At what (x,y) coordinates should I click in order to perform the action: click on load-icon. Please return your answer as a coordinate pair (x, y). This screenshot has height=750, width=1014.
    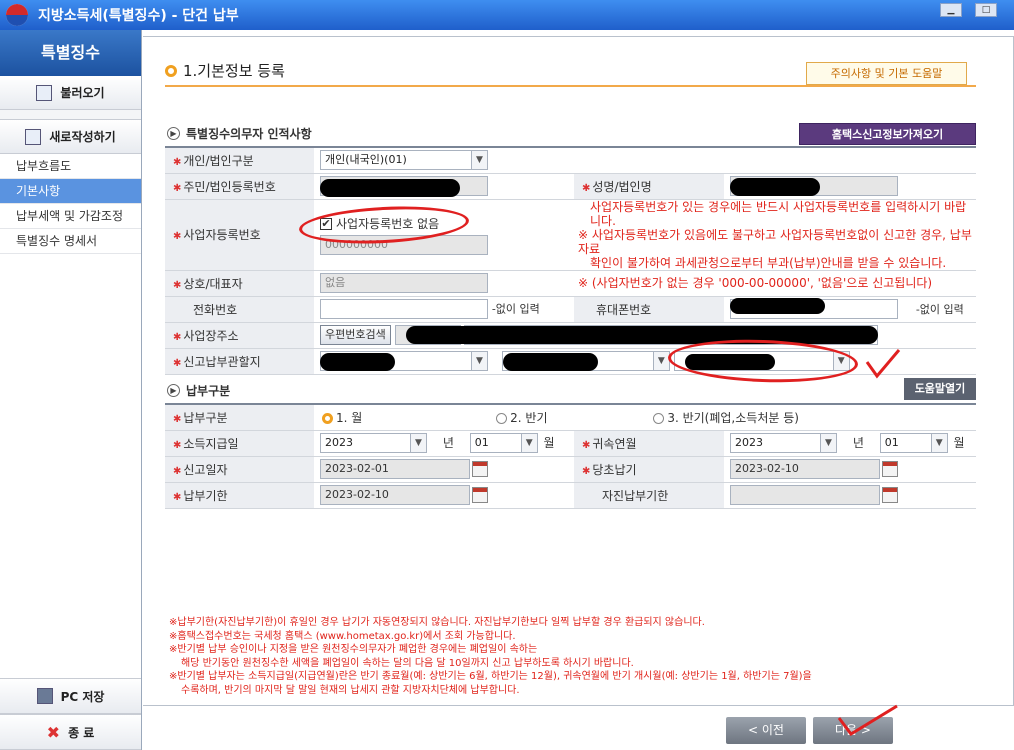
    Looking at the image, I should click on (44, 92).